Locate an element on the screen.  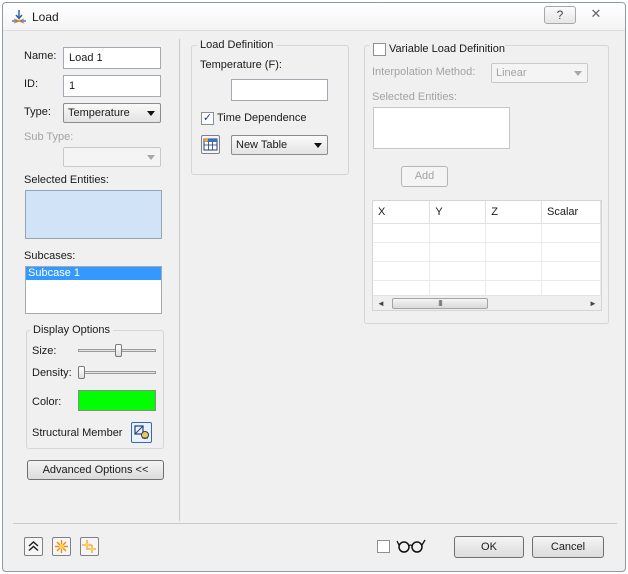
scroll-left-icon: ◄ is located at coordinates (381, 303).